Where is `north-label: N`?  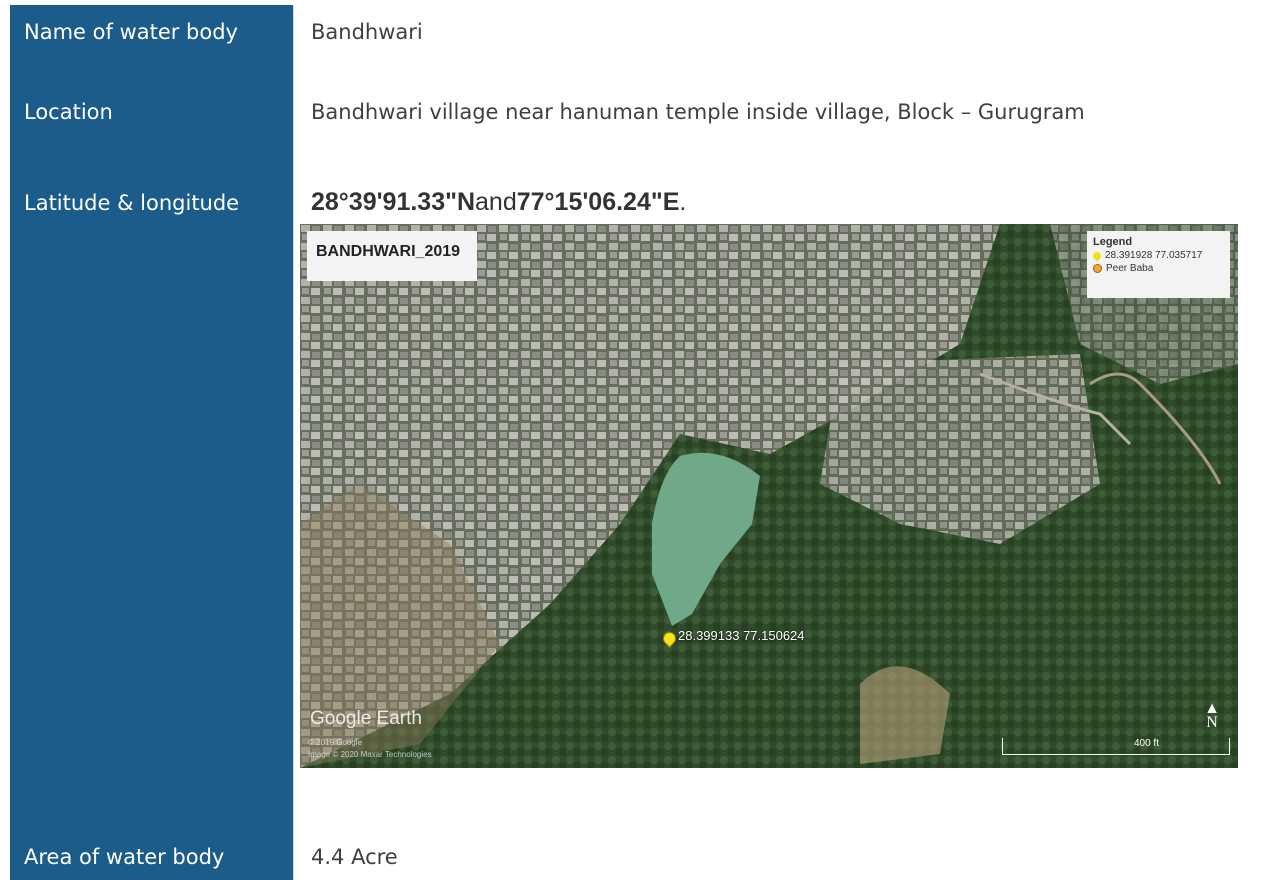
north-label: N is located at coordinates (1212, 722).